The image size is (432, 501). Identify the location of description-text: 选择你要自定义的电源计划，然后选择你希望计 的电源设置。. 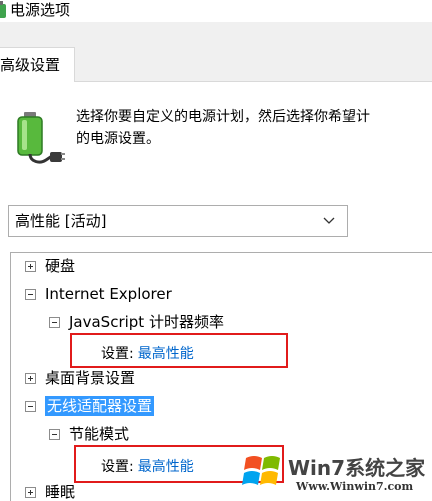
(223, 128).